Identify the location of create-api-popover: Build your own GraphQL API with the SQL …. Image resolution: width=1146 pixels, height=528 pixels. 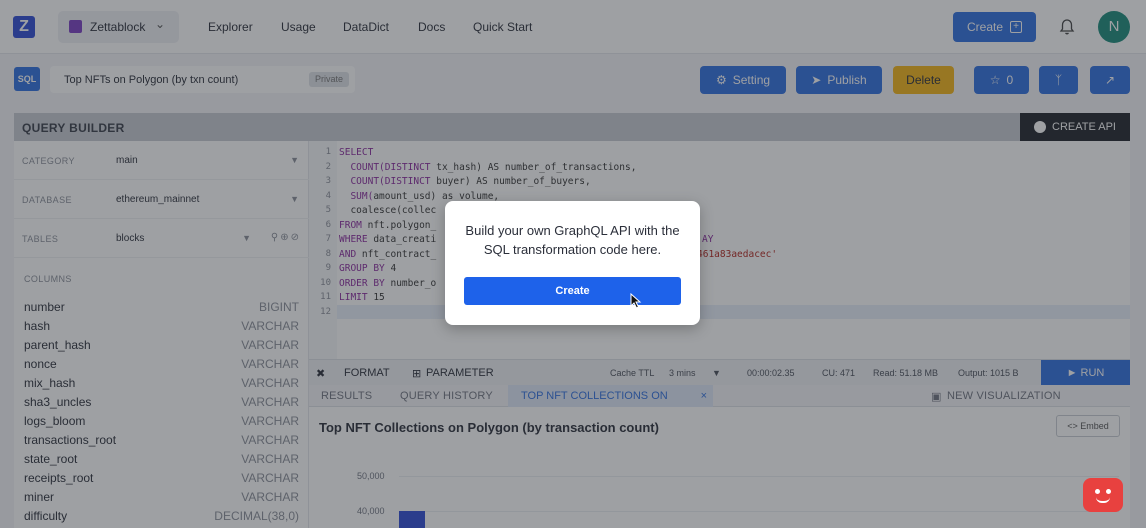
(572, 263).